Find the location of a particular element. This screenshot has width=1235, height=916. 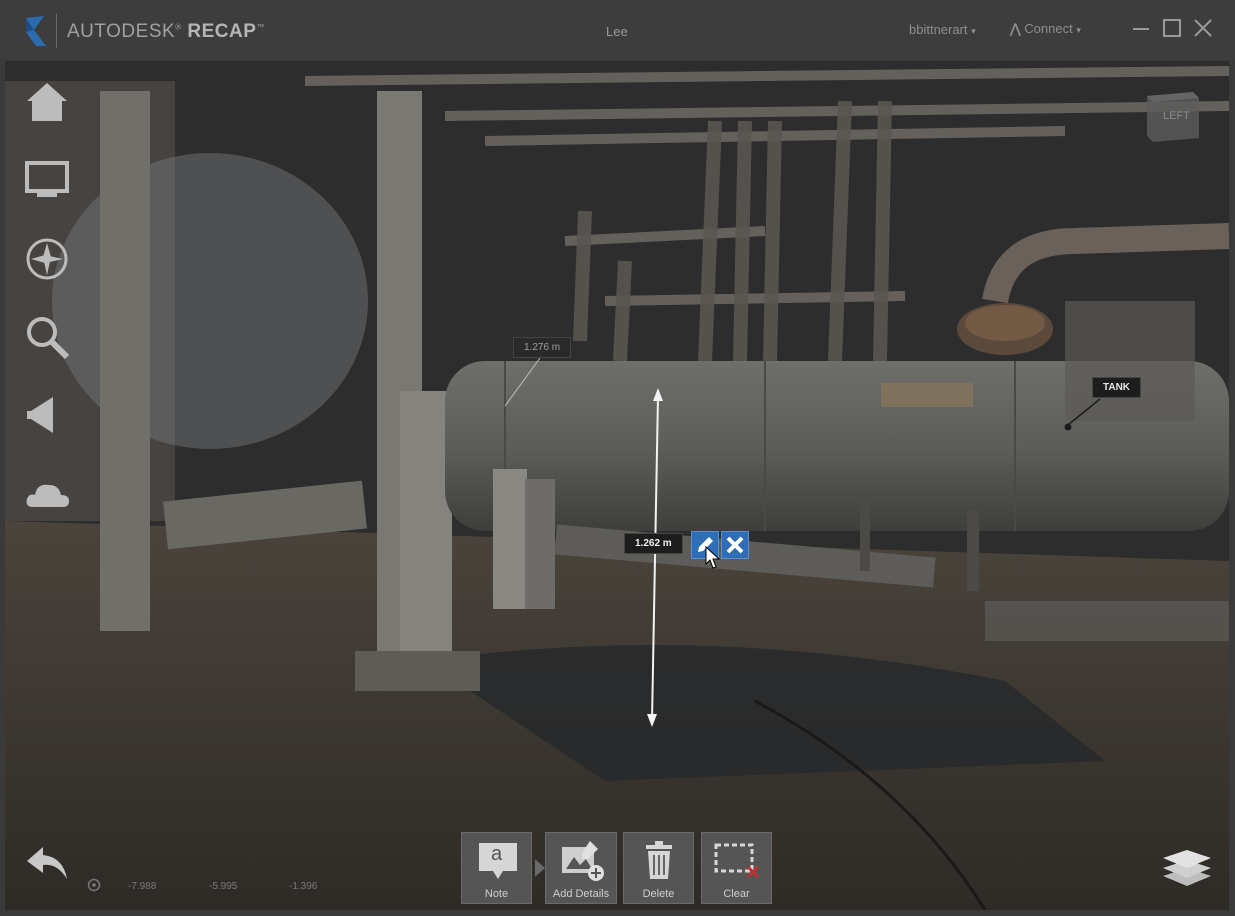

user-name: bbittnerart is located at coordinates (938, 29).